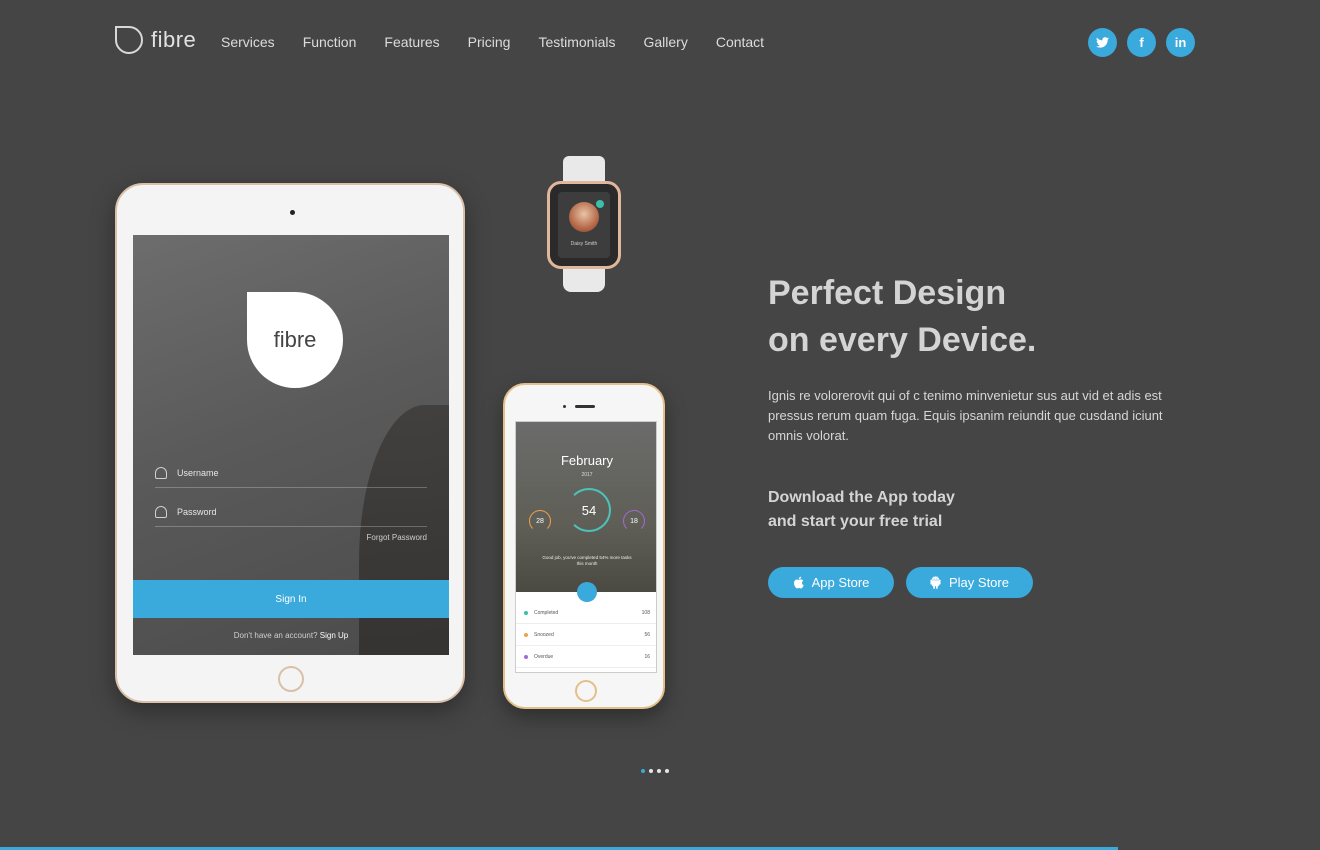  Describe the element at coordinates (540, 521) in the screenshot. I see `left-progress-ring: 28` at that location.